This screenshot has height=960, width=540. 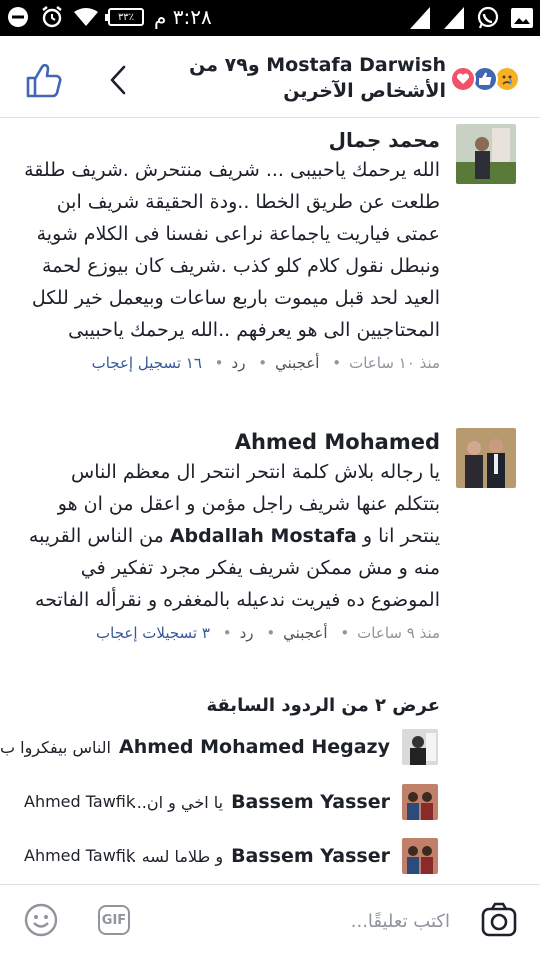 I want to click on mention-link: Abdallah Mostafa, so click(x=263, y=536).